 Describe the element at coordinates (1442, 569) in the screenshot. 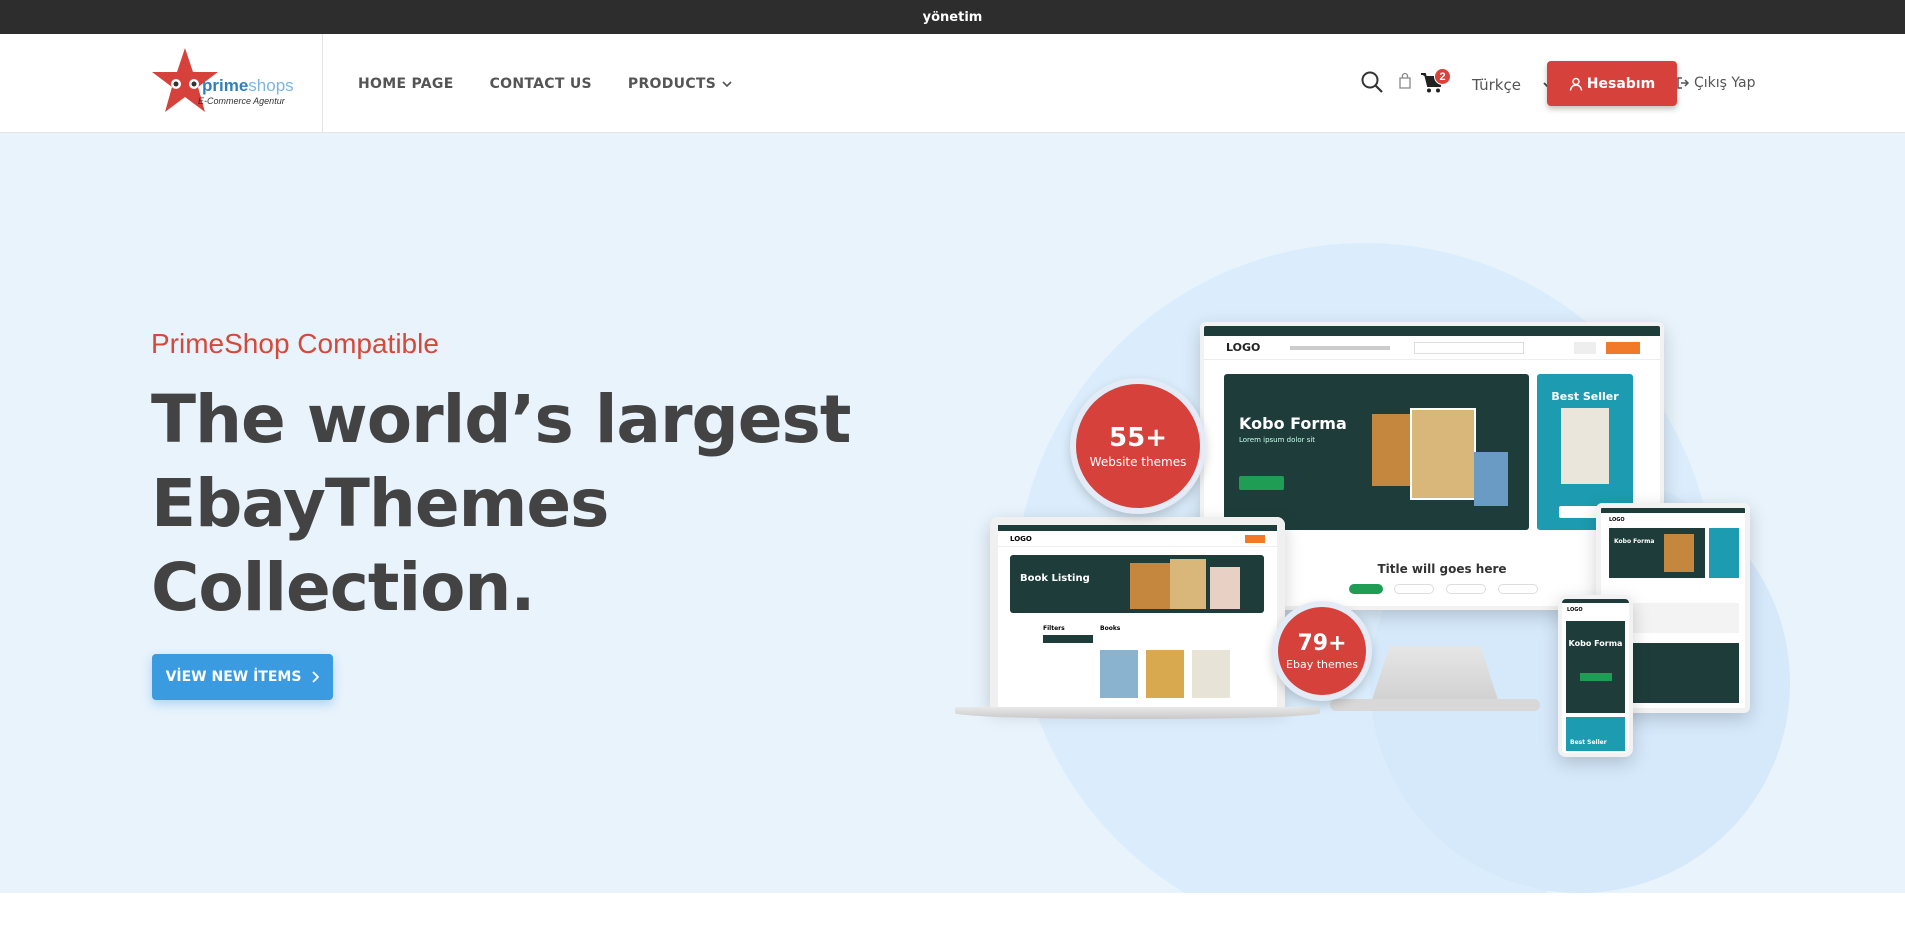

I see `monitor-section-title: Title will goes here` at that location.